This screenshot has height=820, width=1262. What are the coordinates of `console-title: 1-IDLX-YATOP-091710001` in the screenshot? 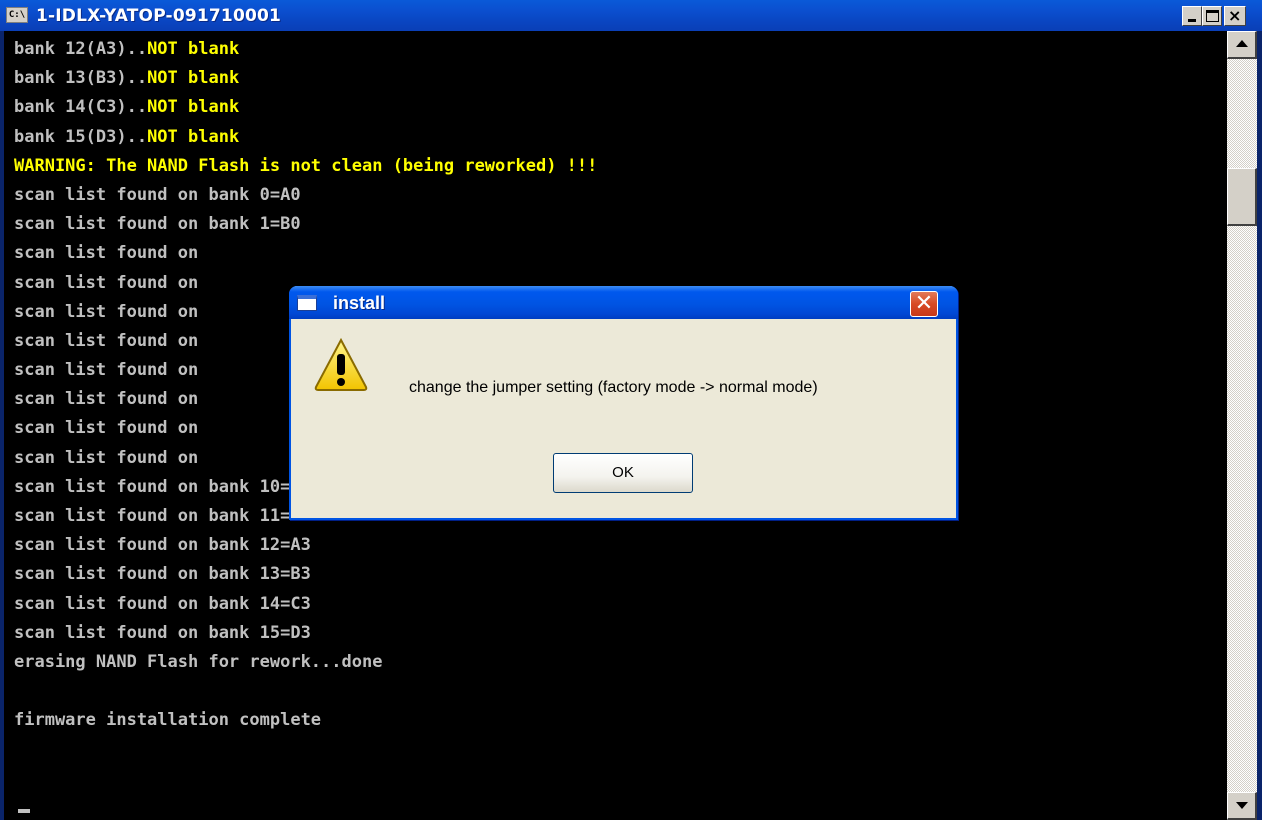 It's located at (159, 16).